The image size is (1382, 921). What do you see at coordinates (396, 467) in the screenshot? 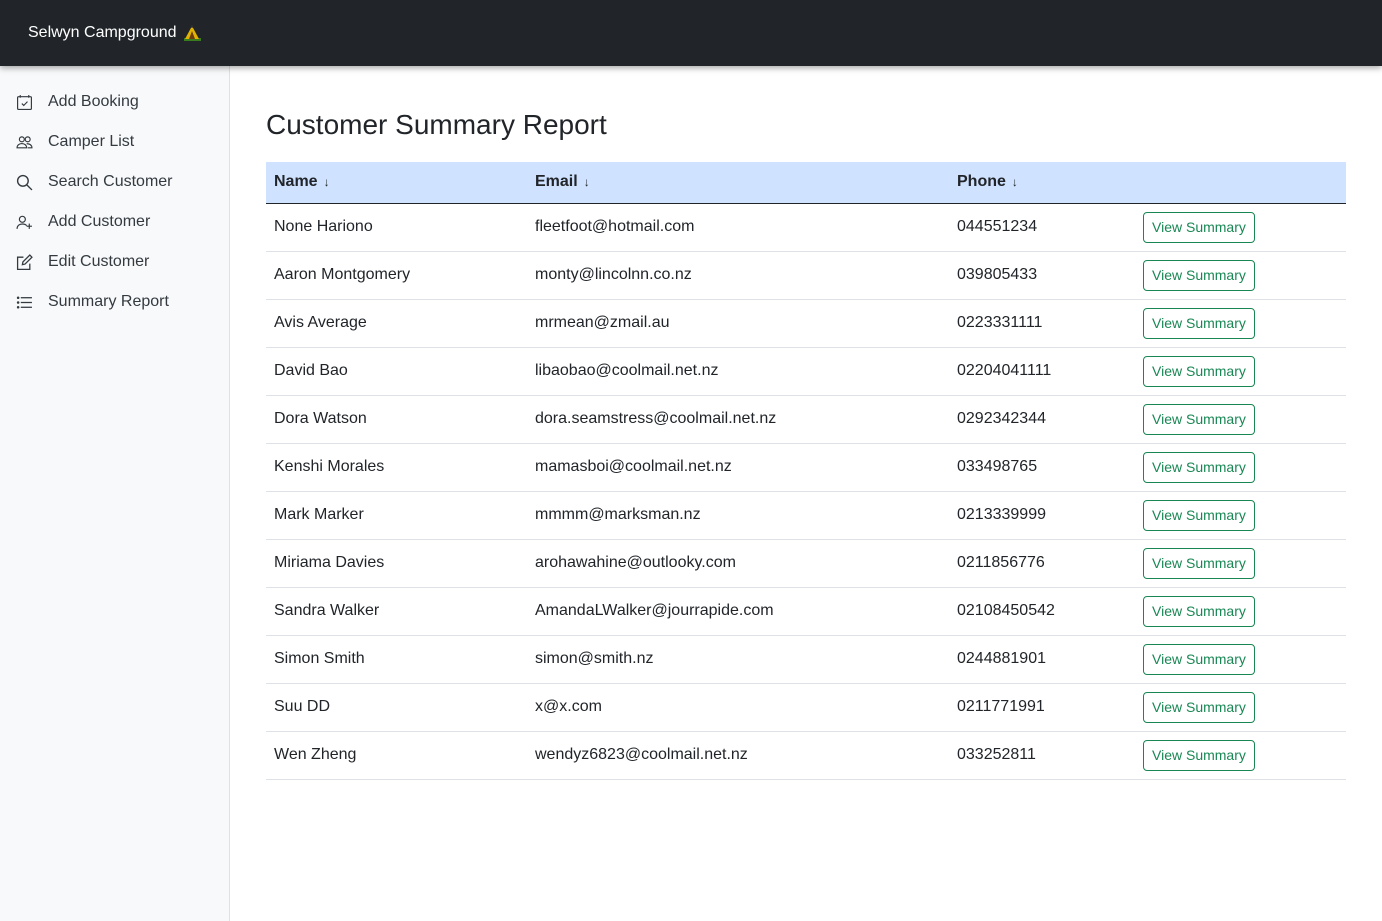
I see `cell-name: Kenshi Morales` at bounding box center [396, 467].